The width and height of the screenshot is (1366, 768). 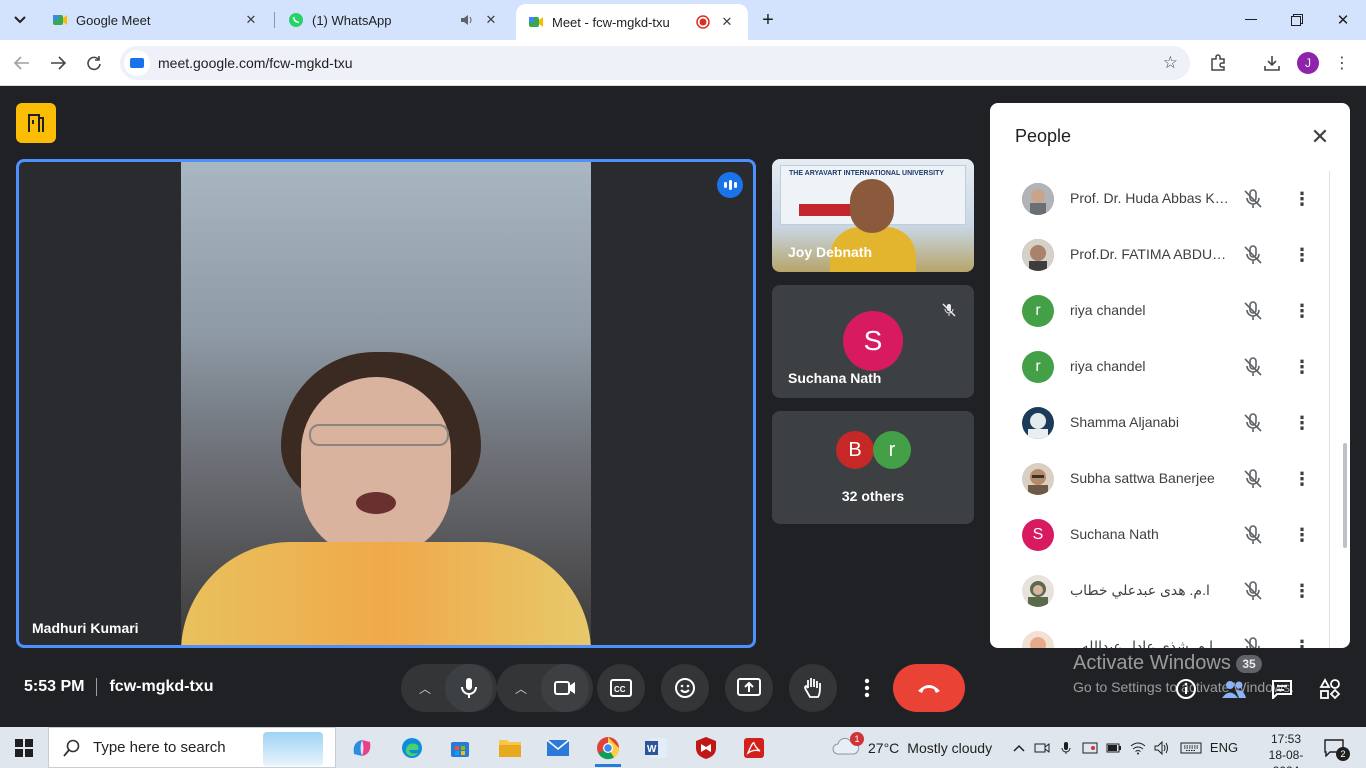 What do you see at coordinates (1249, 664) in the screenshot?
I see `people-count-badge: 35` at bounding box center [1249, 664].